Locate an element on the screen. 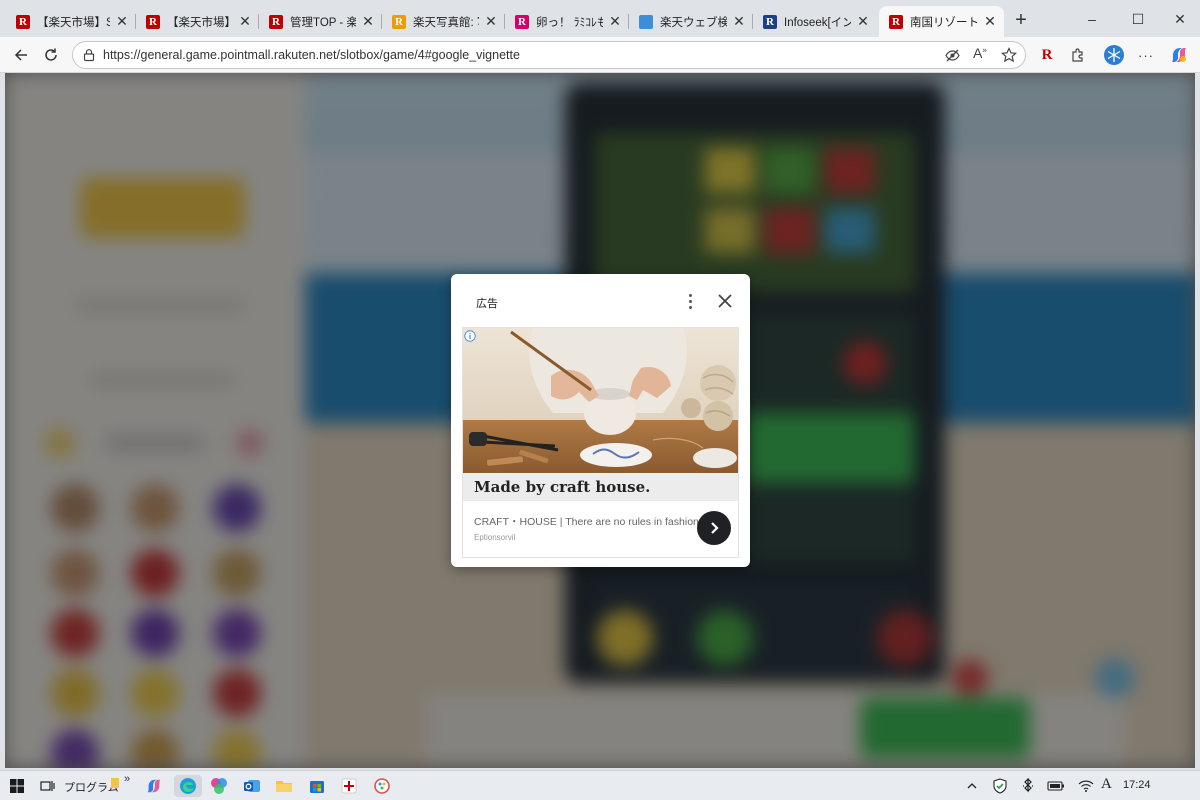 This screenshot has width=1200, height=800. ad-cta-button is located at coordinates (714, 528).